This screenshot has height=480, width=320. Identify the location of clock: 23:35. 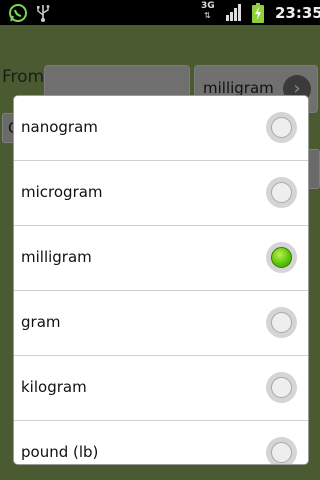
(297, 13).